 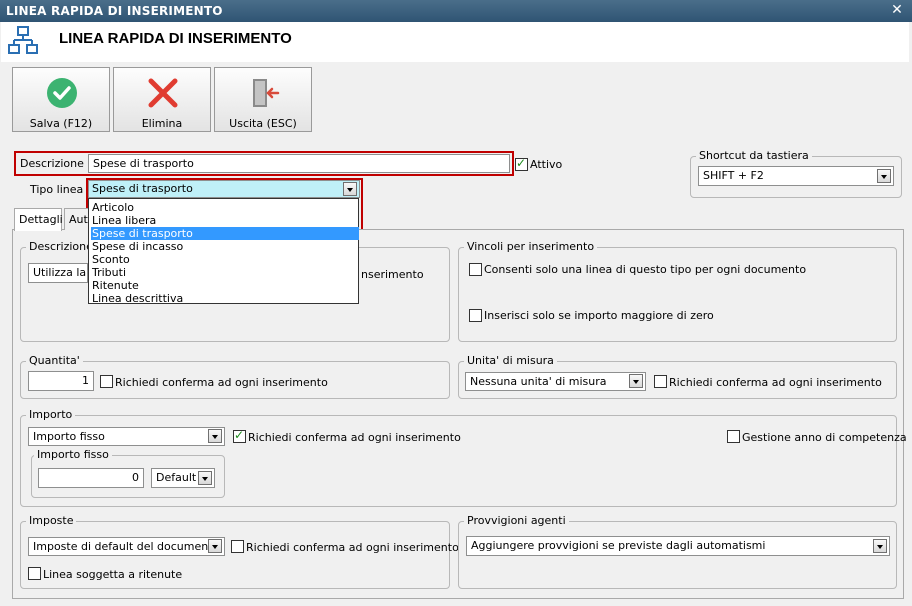 What do you see at coordinates (54, 360) in the screenshot?
I see `quantity-legend: Quantita'` at bounding box center [54, 360].